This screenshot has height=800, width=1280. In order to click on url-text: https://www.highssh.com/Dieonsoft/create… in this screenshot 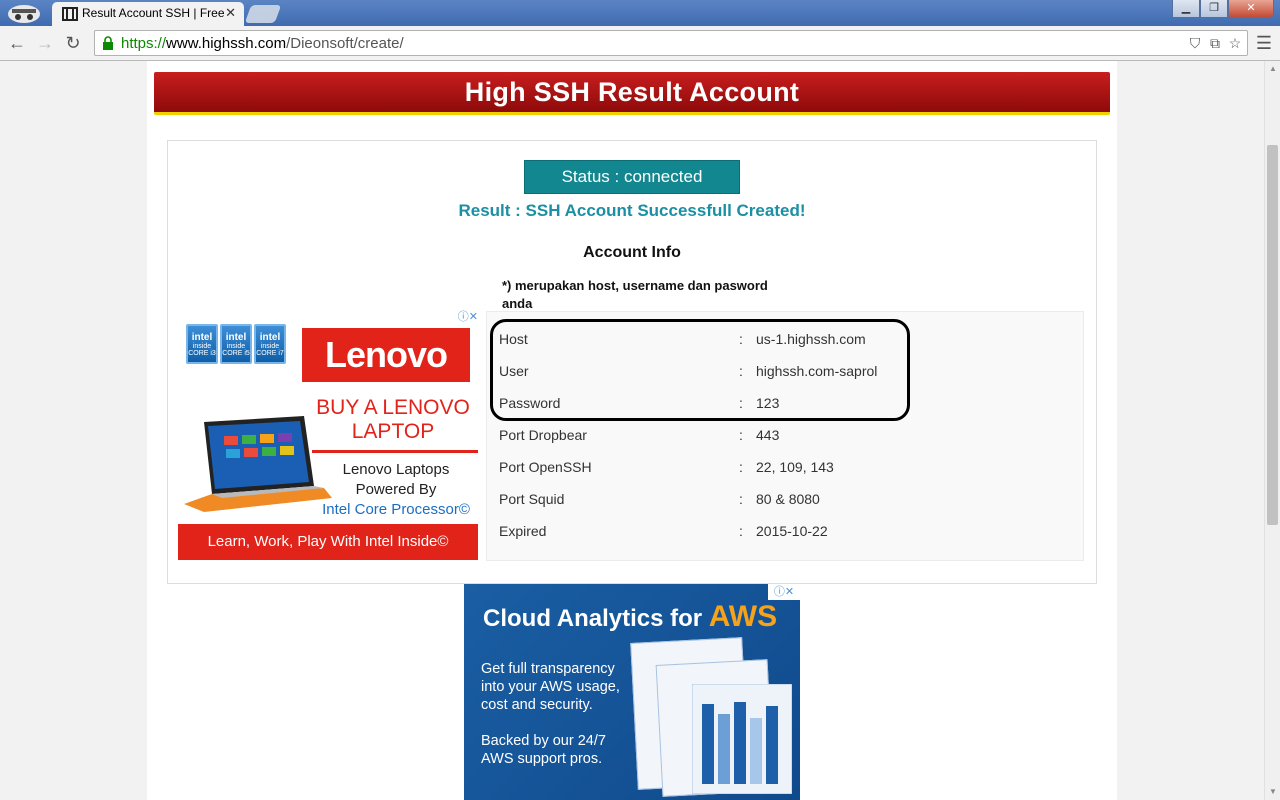, I will do `click(262, 43)`.